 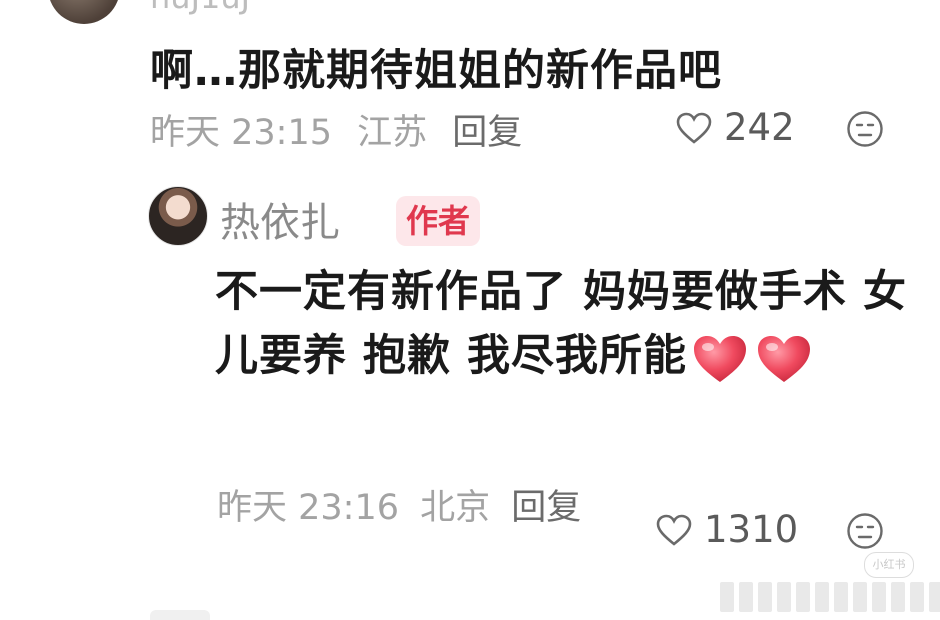 I want to click on top-comment-time: 昨天 23:15, so click(x=241, y=133).